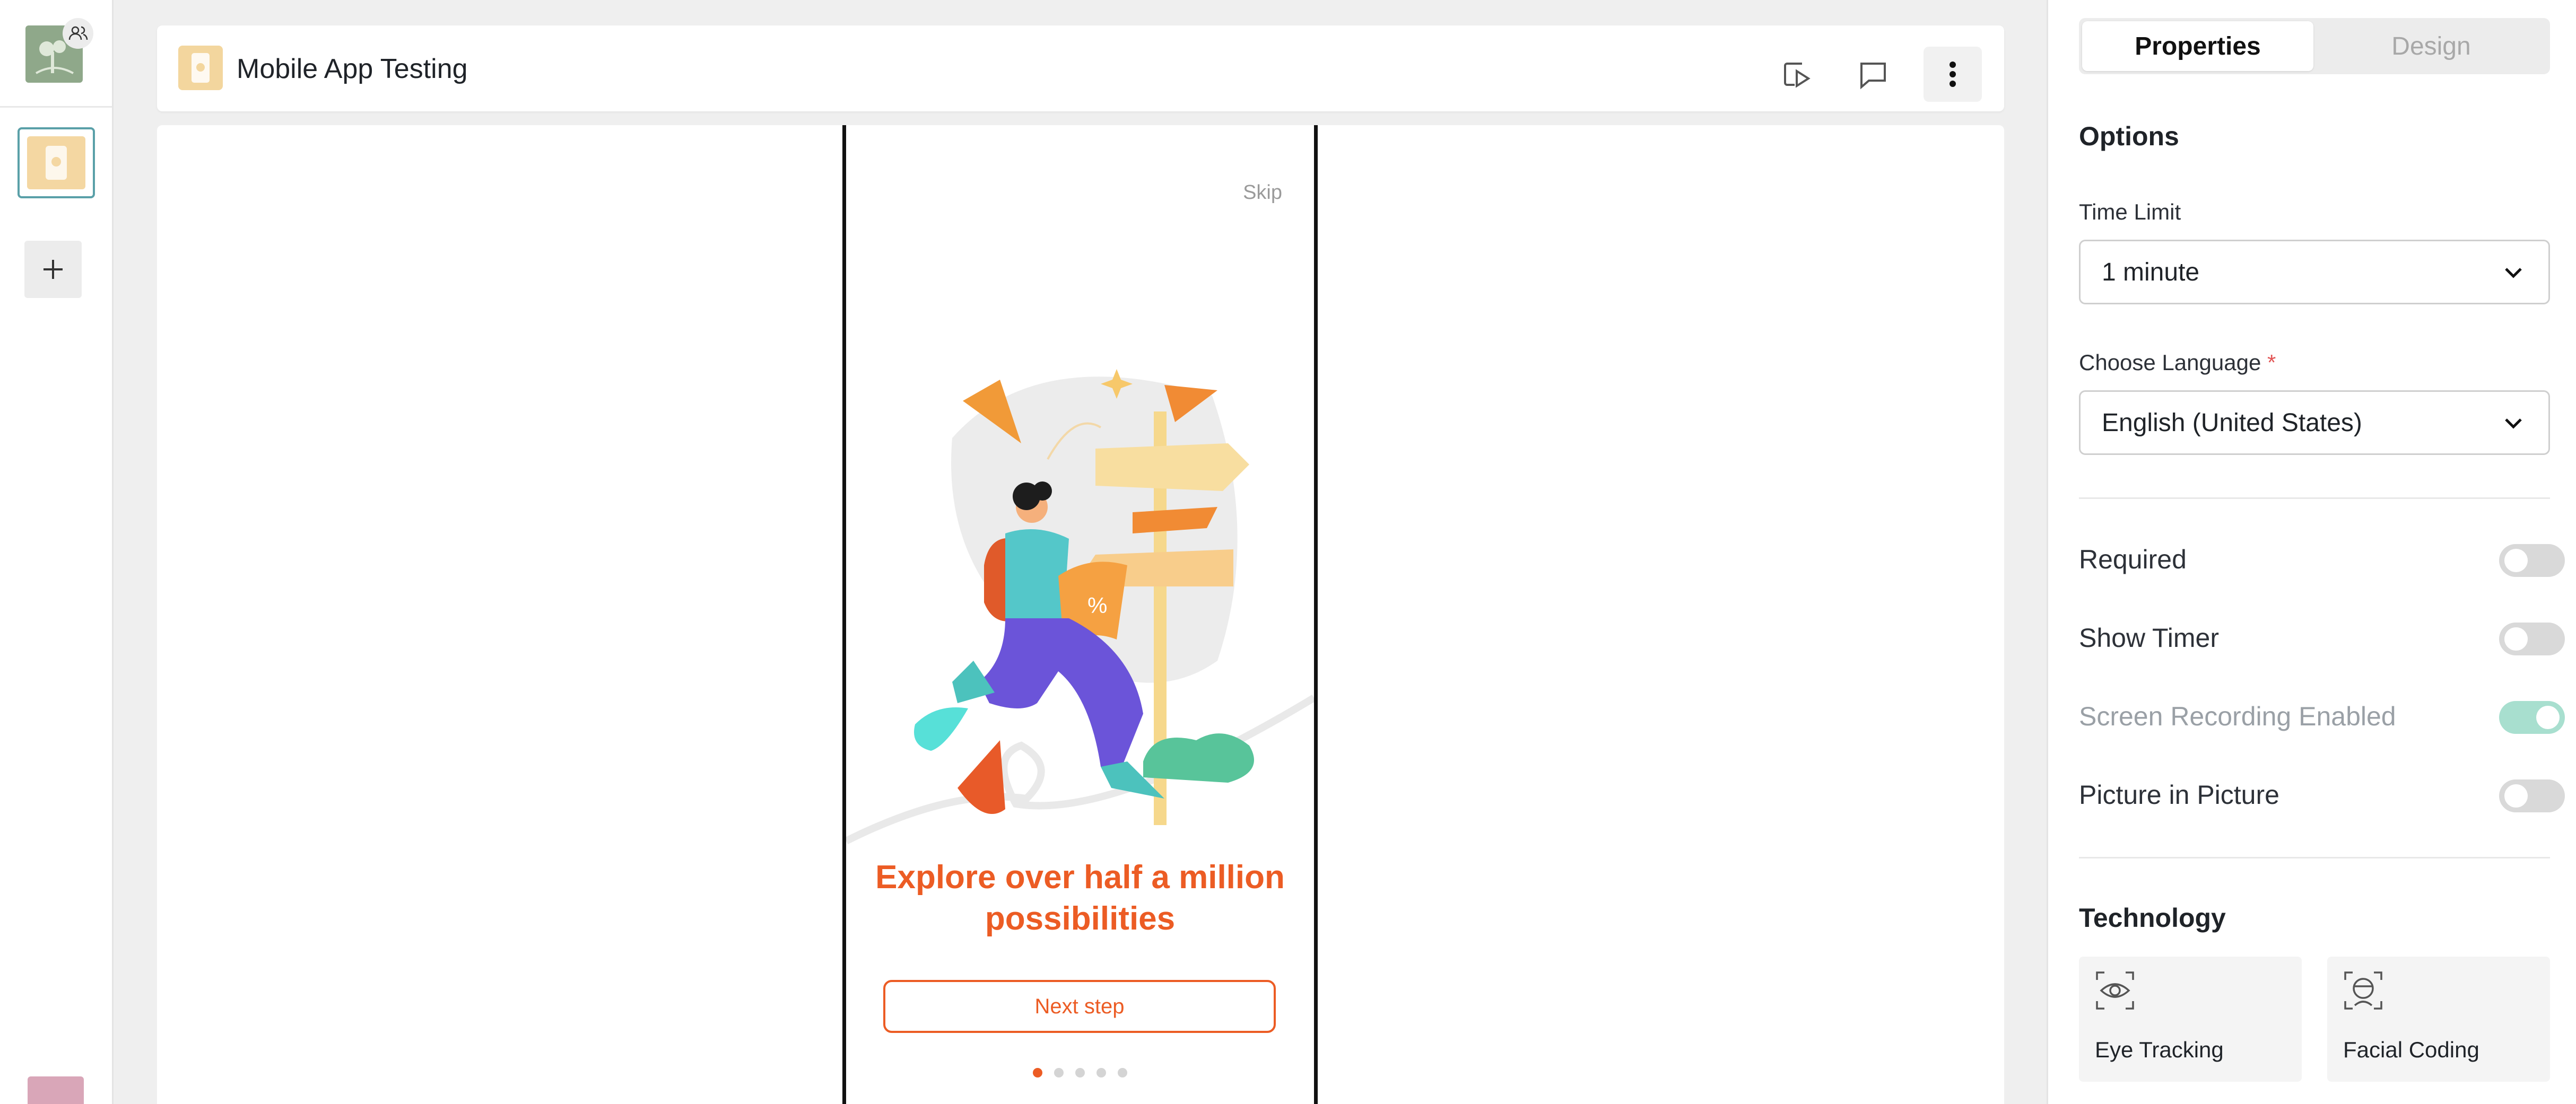 The width and height of the screenshot is (2576, 1104). Describe the element at coordinates (2170, 362) in the screenshot. I see `choose-language-text: Choose Language` at that location.